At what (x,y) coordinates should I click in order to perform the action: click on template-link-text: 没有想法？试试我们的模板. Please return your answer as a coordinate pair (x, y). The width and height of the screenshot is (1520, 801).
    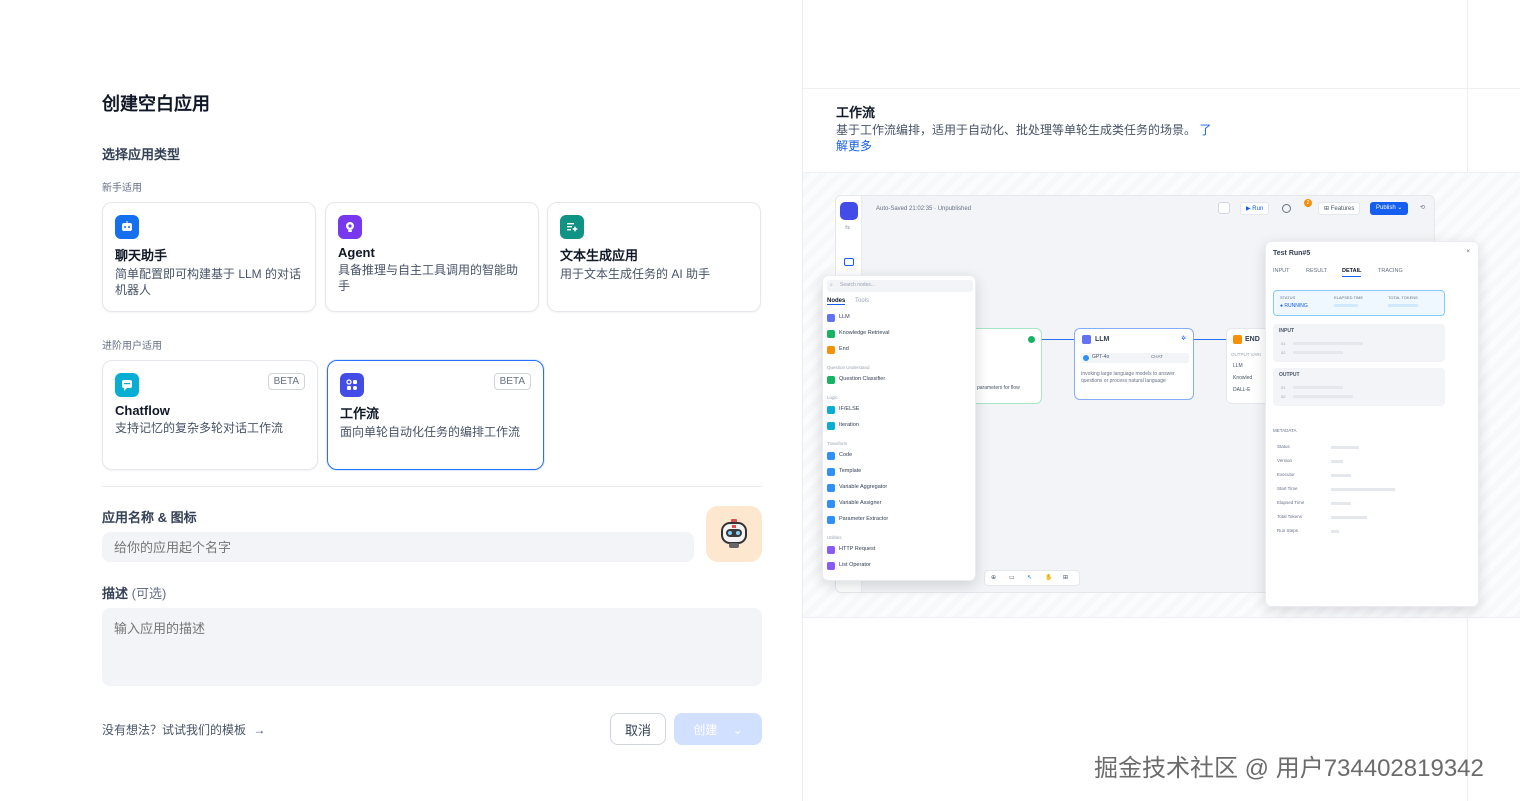
    Looking at the image, I should click on (174, 730).